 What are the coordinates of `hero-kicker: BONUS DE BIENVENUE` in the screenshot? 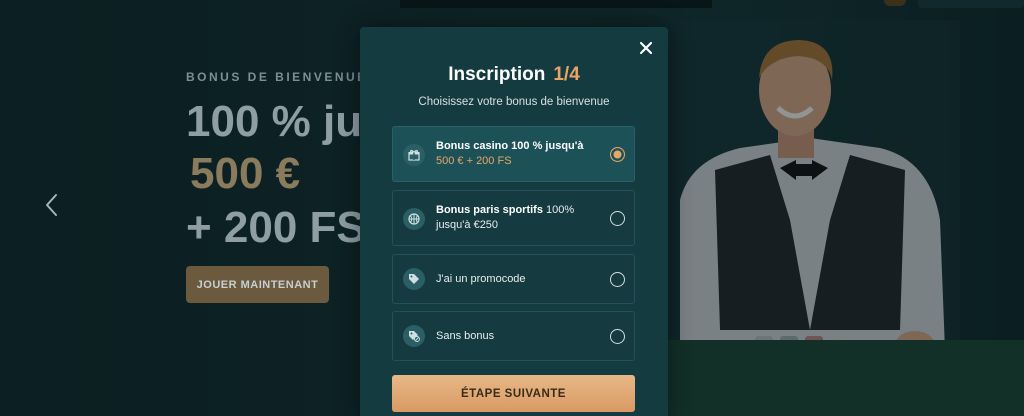 It's located at (277, 77).